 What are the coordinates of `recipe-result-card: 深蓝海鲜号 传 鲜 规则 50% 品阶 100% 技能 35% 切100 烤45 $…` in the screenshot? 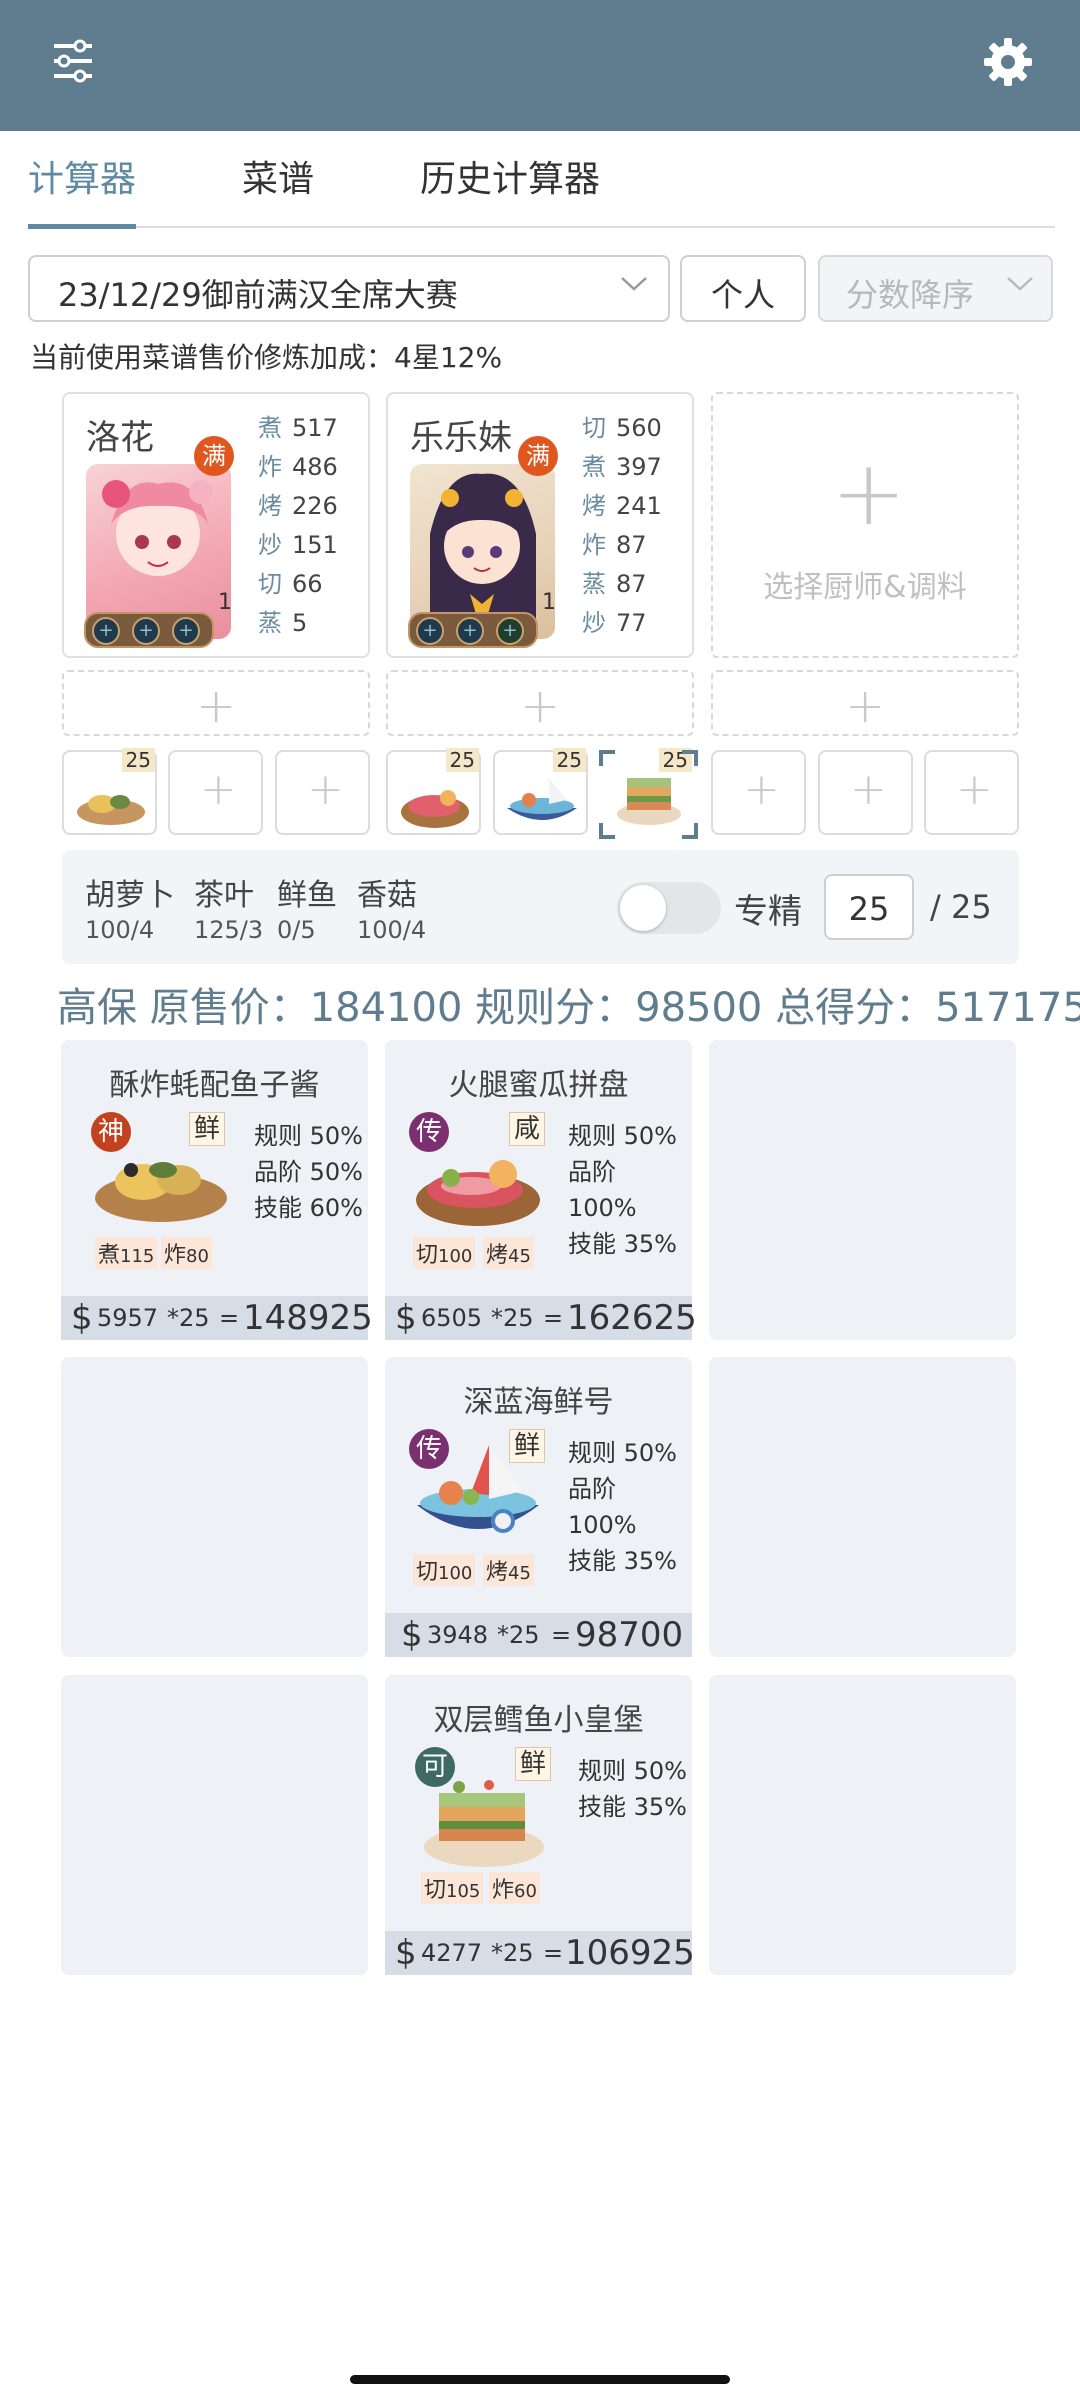 It's located at (538, 1507).